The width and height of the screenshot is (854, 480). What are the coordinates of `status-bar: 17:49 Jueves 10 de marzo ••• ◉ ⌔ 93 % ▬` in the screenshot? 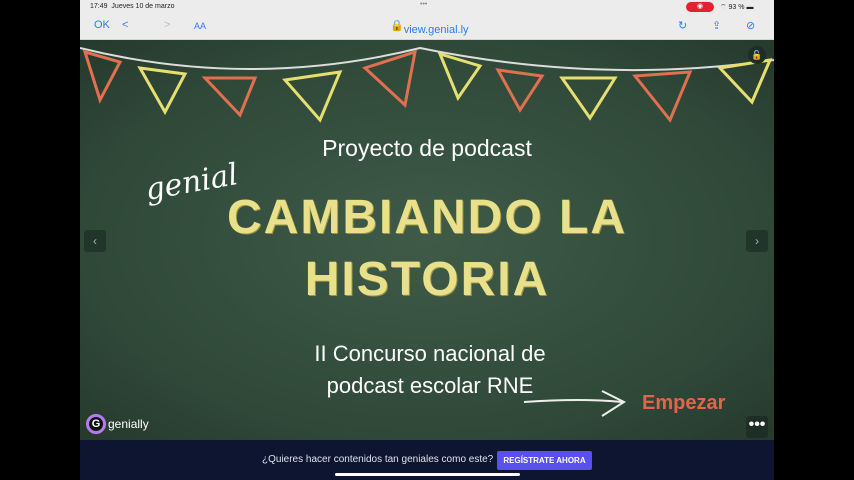 It's located at (427, 7).